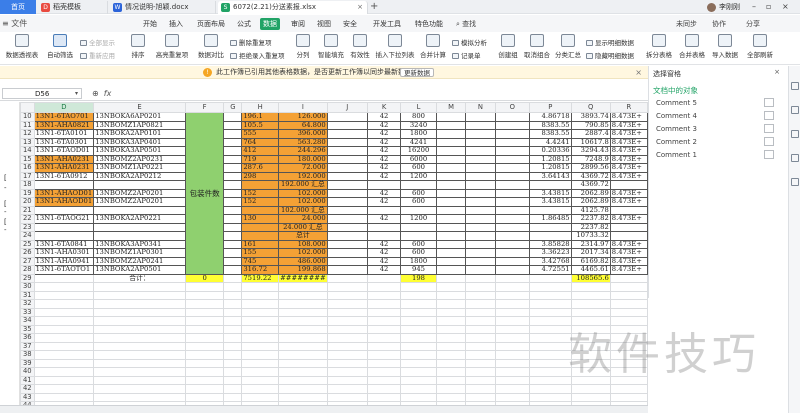 The image size is (800, 413). I want to click on cell-e30, so click(139, 287).